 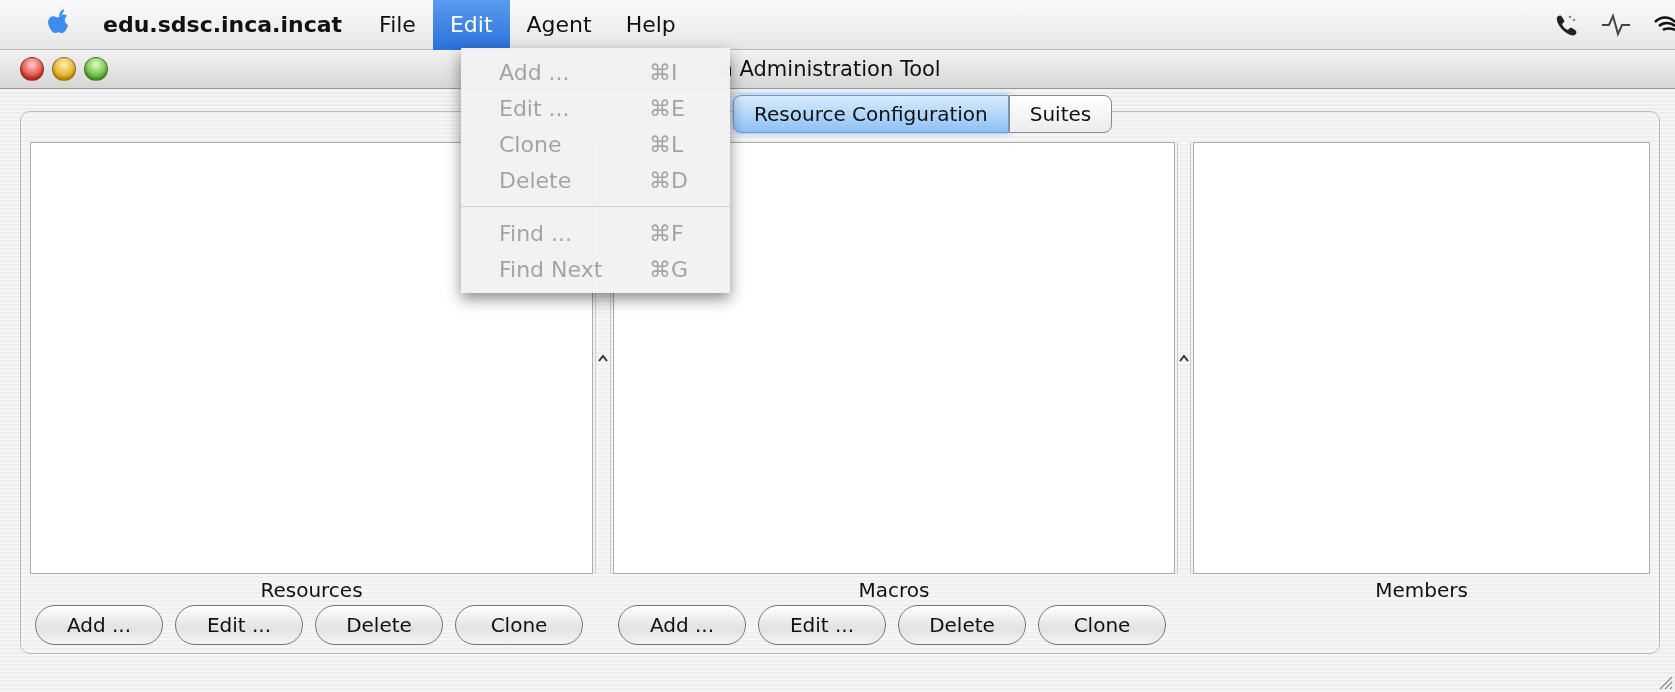 What do you see at coordinates (669, 269) in the screenshot?
I see `shortcut-label: ⌘G` at bounding box center [669, 269].